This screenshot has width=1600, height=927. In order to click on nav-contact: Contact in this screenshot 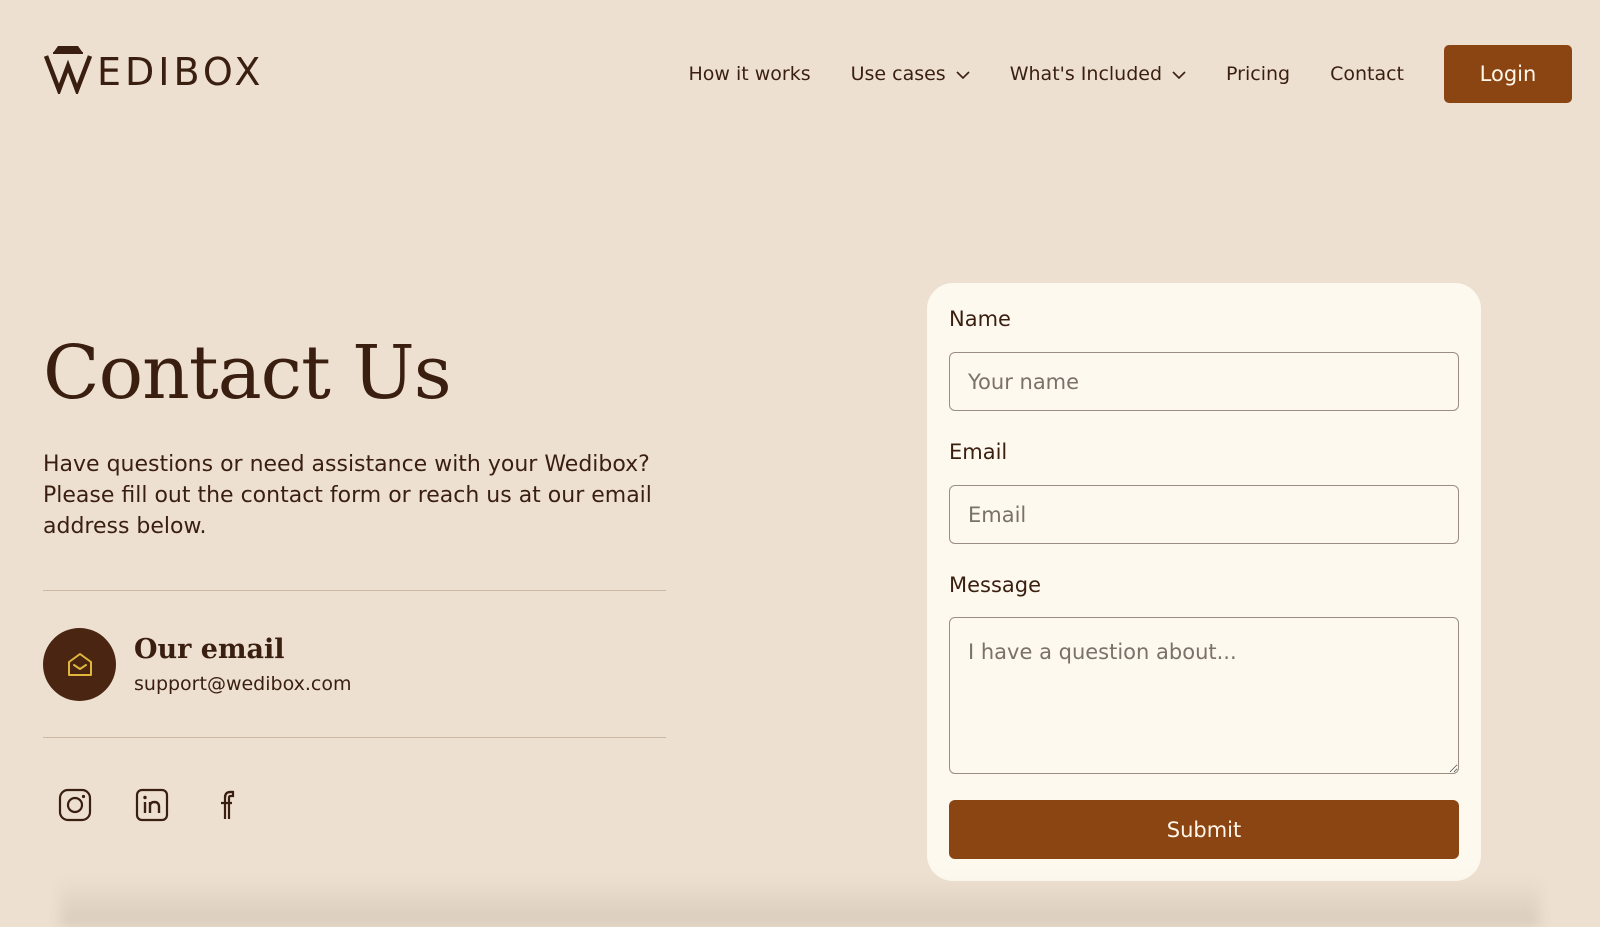, I will do `click(1367, 74)`.